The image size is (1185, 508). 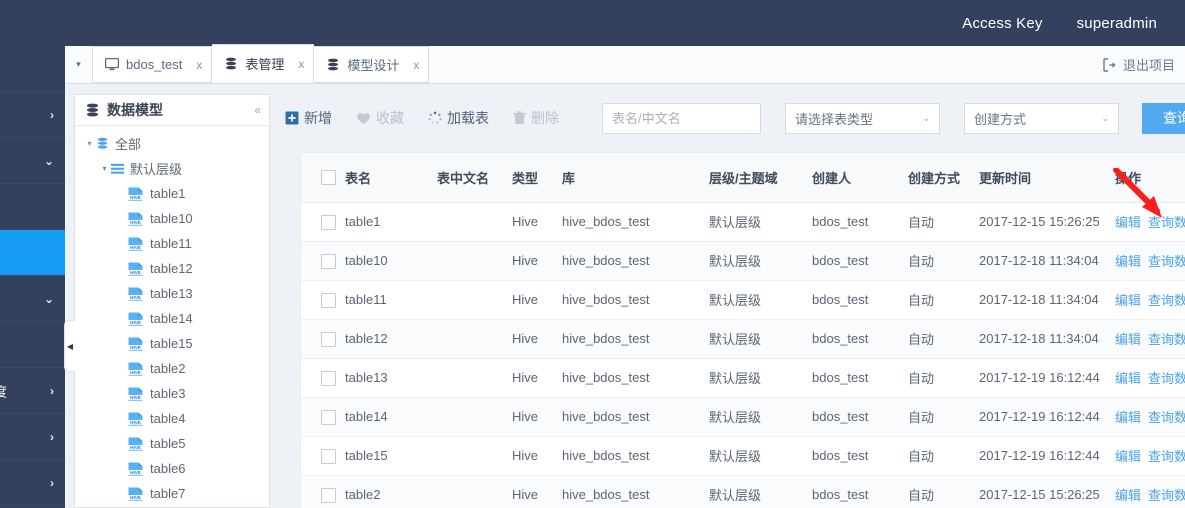 I want to click on nav-item-1: ›, so click(x=32, y=115).